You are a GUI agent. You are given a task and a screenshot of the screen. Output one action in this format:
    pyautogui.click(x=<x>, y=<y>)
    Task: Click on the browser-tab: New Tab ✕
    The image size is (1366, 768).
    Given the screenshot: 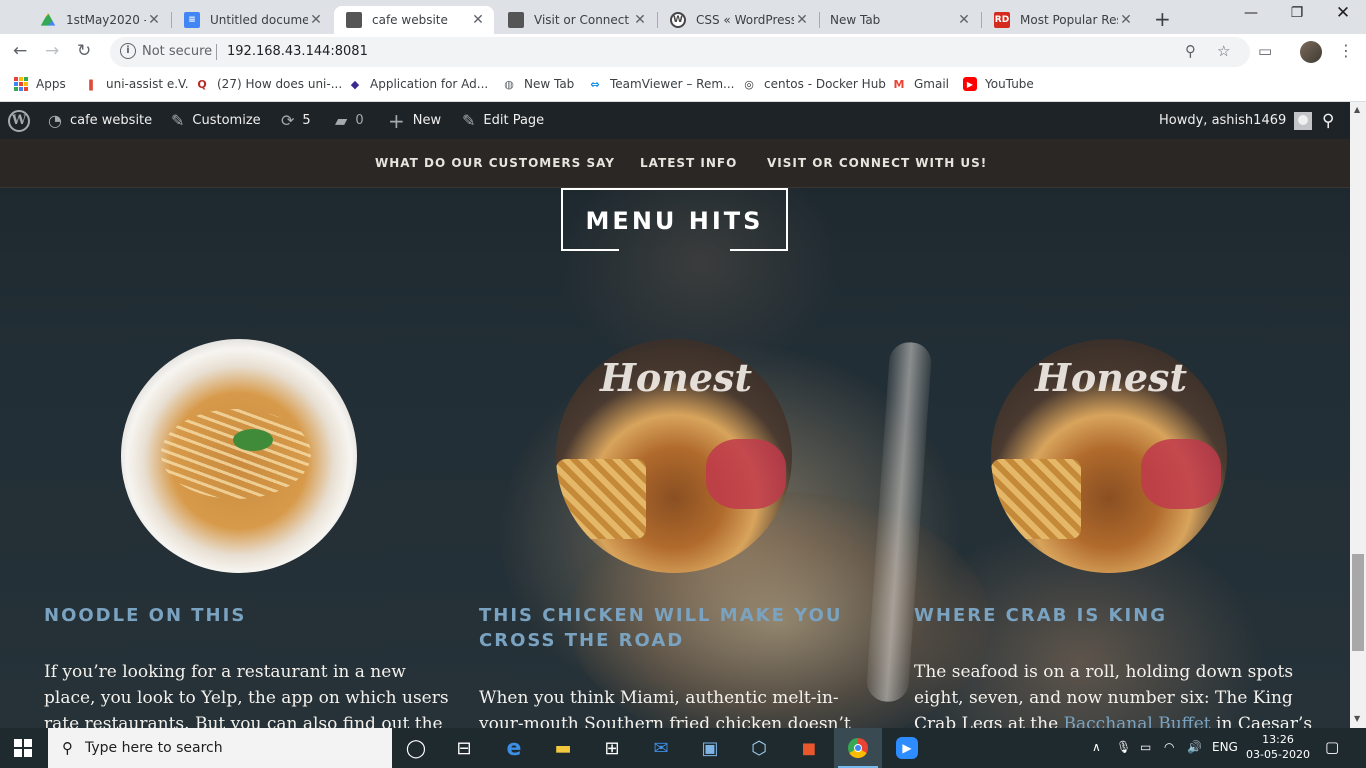 What is the action you would take?
    pyautogui.click(x=900, y=20)
    